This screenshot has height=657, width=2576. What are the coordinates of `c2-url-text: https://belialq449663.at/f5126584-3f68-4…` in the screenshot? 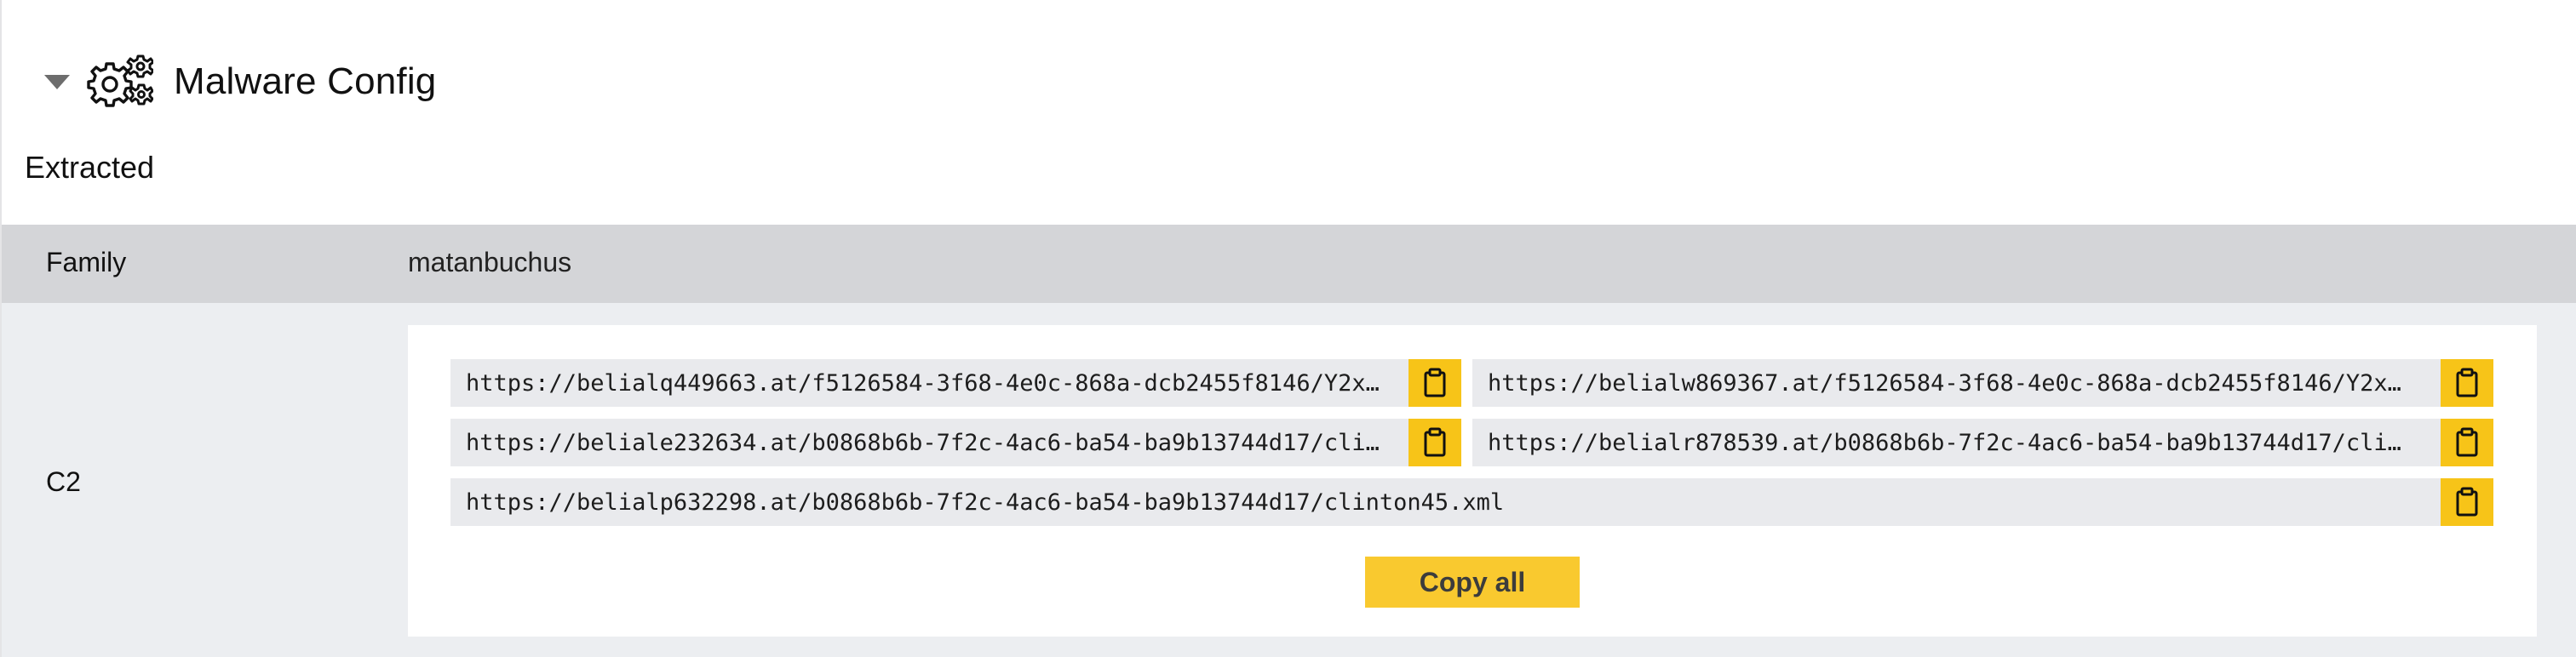 It's located at (929, 383).